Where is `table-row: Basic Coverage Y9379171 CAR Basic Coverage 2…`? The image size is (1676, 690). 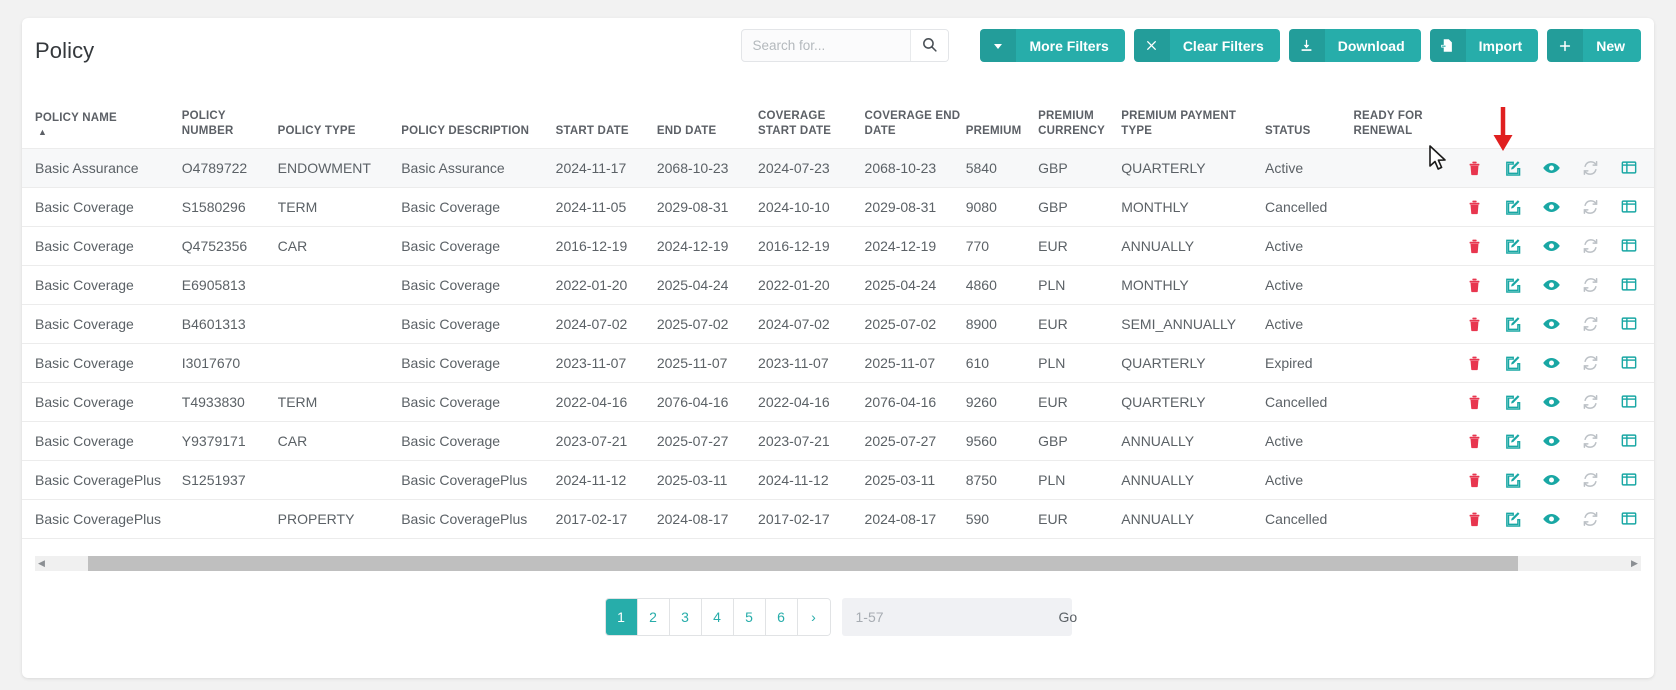 table-row: Basic Coverage Y9379171 CAR Basic Coverage 2… is located at coordinates (838, 441).